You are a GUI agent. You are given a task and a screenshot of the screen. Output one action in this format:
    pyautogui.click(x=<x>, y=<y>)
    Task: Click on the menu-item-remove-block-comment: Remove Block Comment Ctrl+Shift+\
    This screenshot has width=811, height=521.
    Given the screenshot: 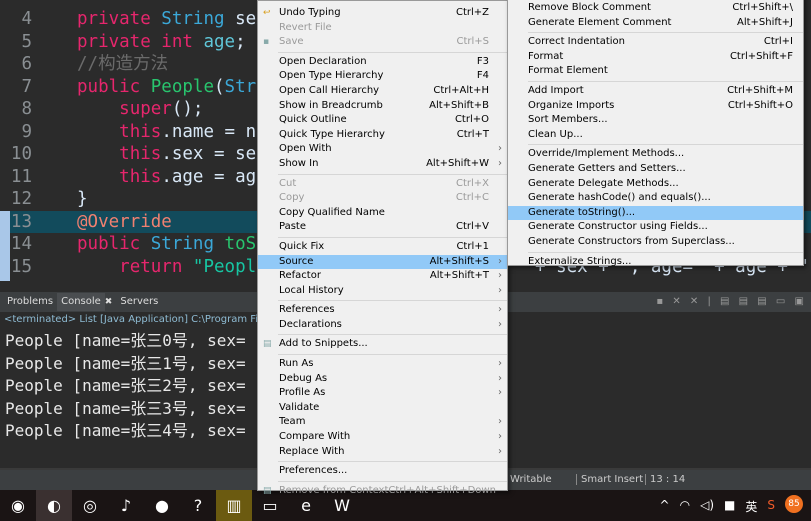 What is the action you would take?
    pyautogui.click(x=655, y=8)
    